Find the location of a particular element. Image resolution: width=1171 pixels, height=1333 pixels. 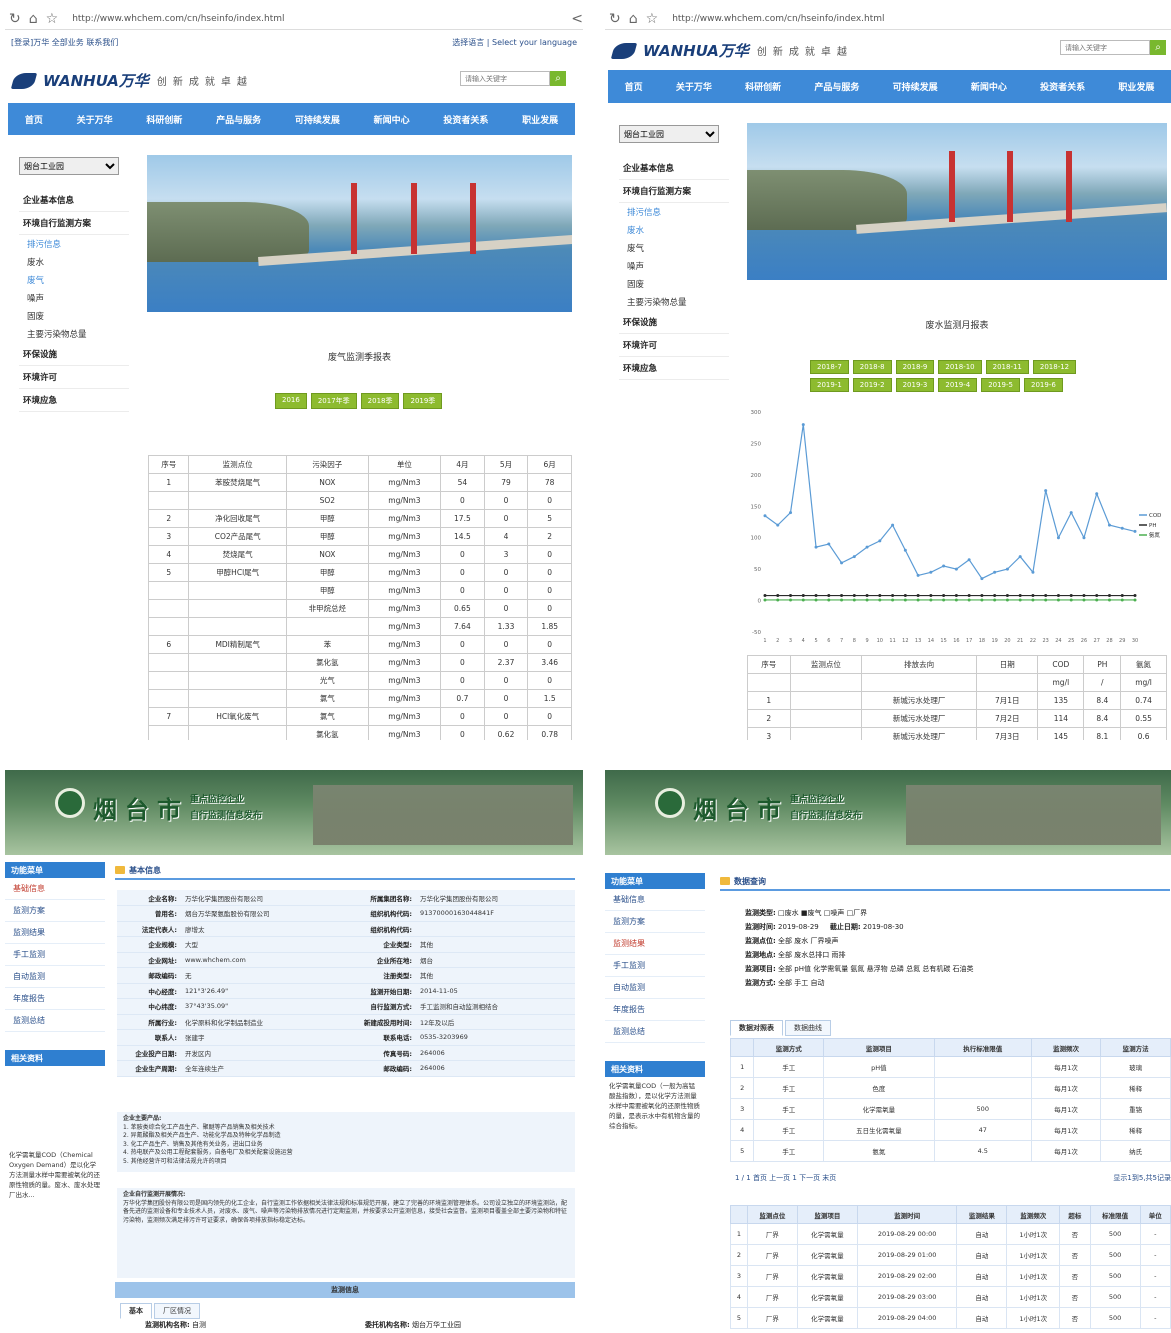

pagination: 1 / 1 首页 上一页 1 下一页 末页 显示1到5,共5记录 is located at coordinates (953, 1178).